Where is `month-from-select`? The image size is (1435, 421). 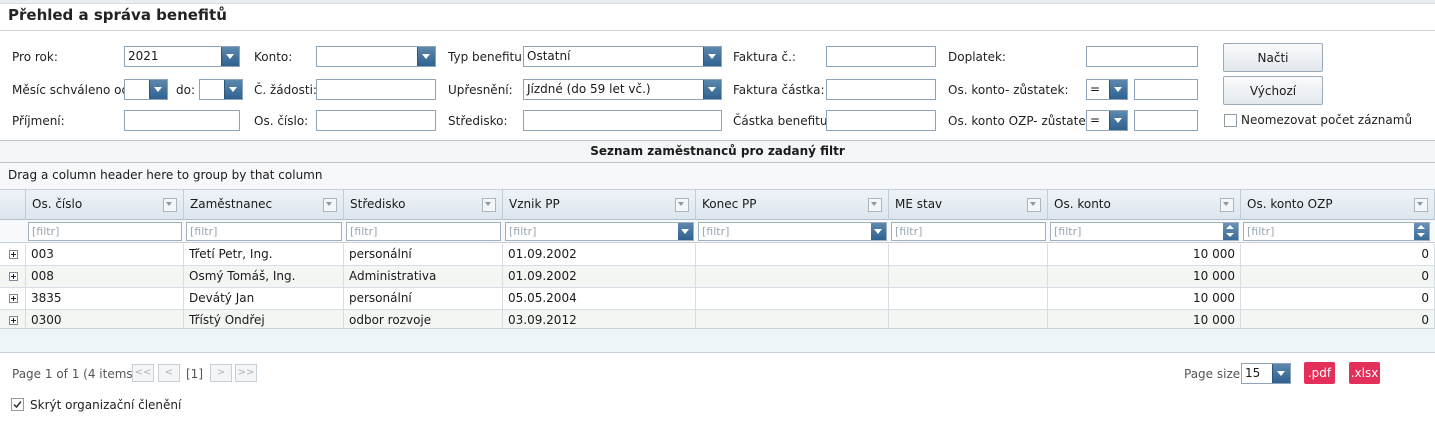
month-from-select is located at coordinates (146, 89).